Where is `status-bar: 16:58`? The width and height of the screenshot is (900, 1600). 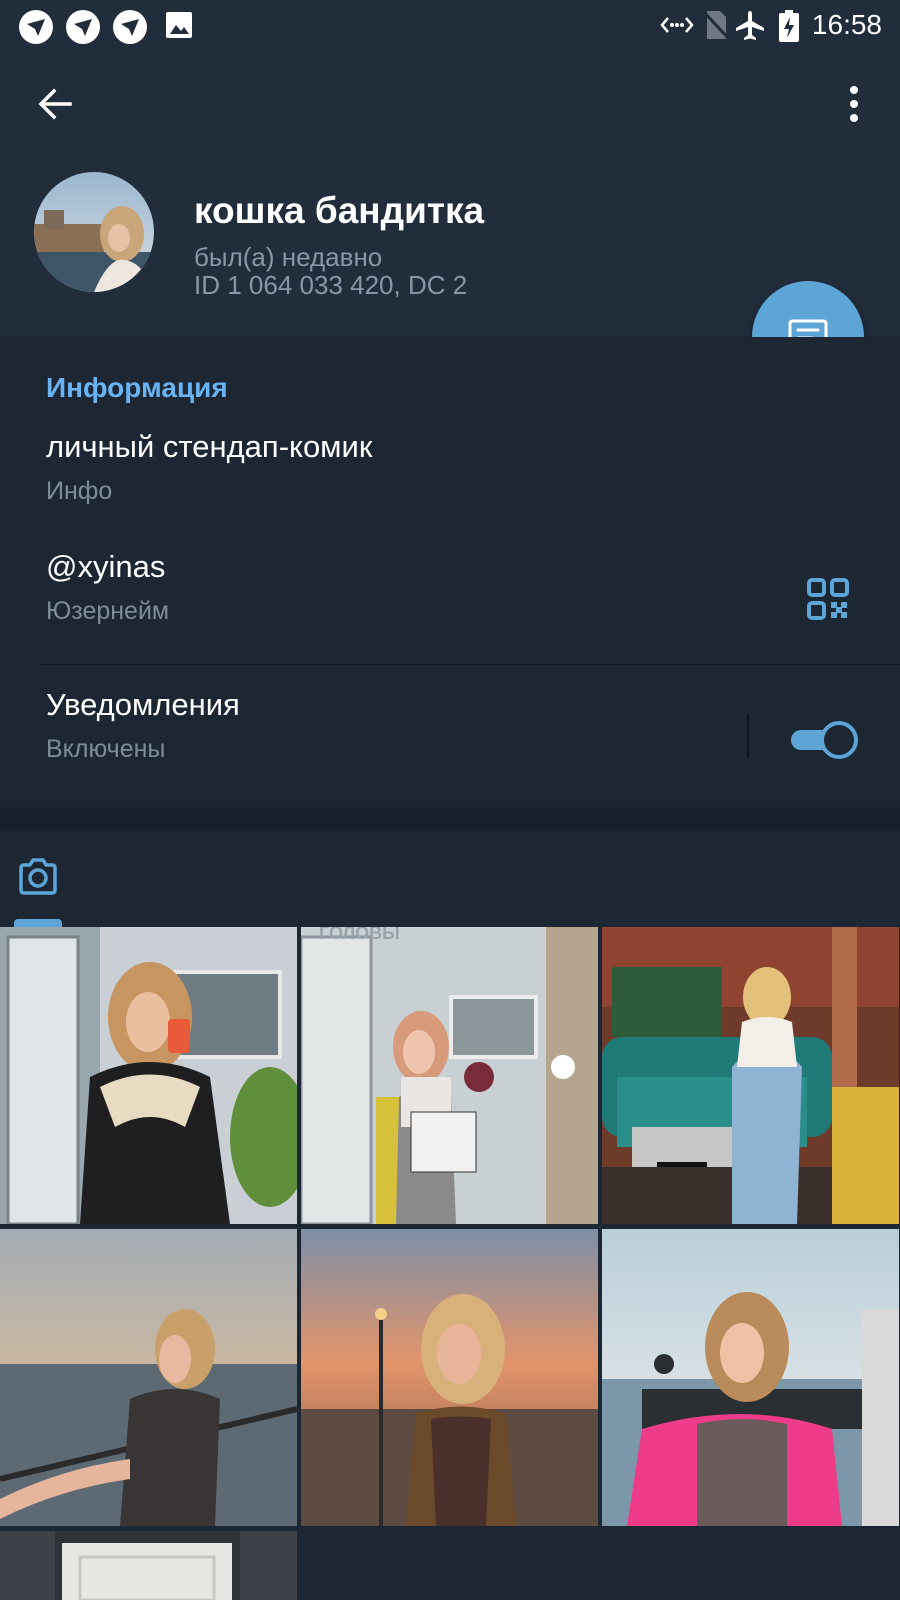 status-bar: 16:58 is located at coordinates (450, 26).